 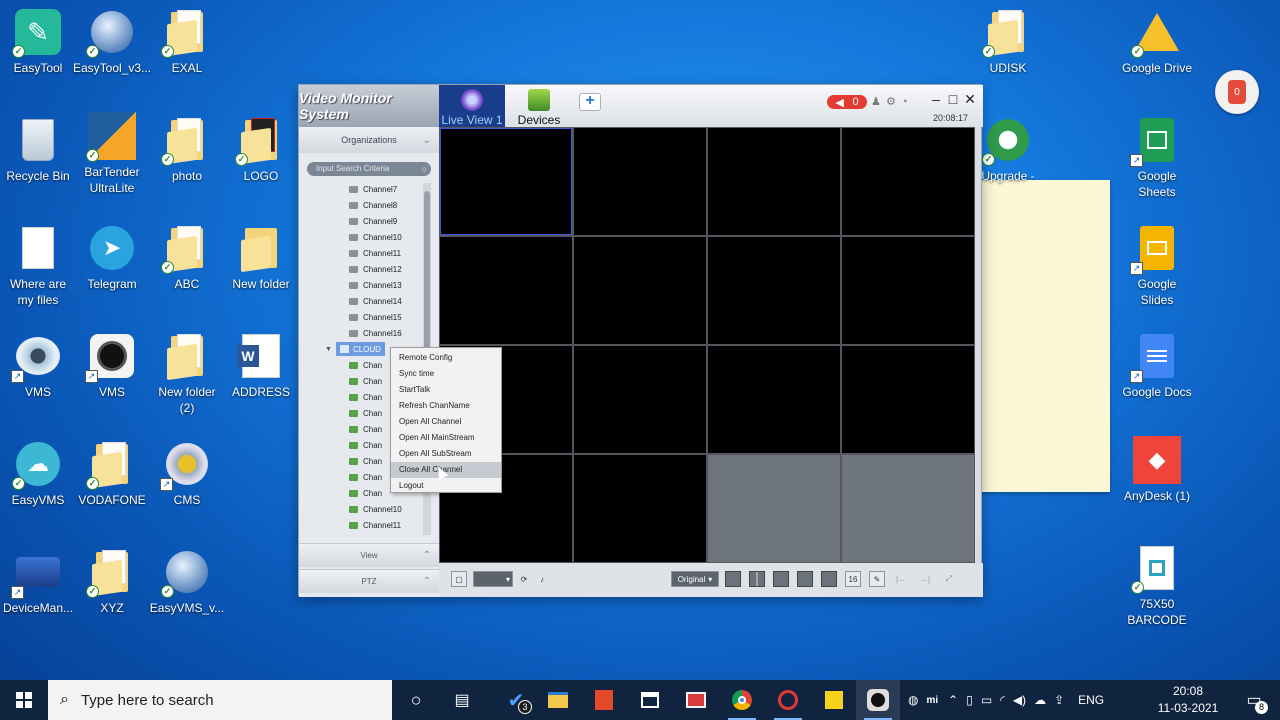 I want to click on tree-channel: Channel8, so click(x=365, y=205).